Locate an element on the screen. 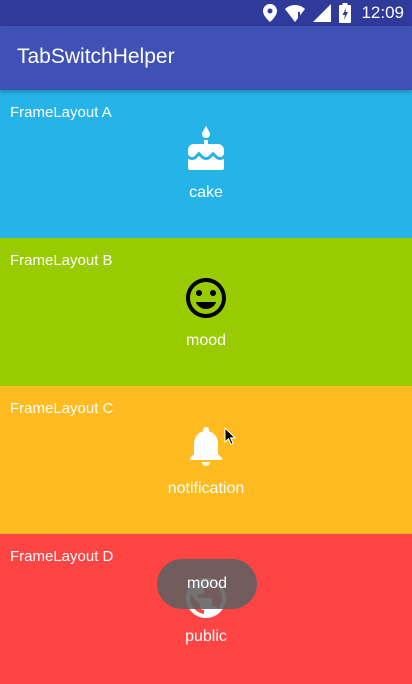 This screenshot has width=412, height=684. notification-icon is located at coordinates (206, 446).